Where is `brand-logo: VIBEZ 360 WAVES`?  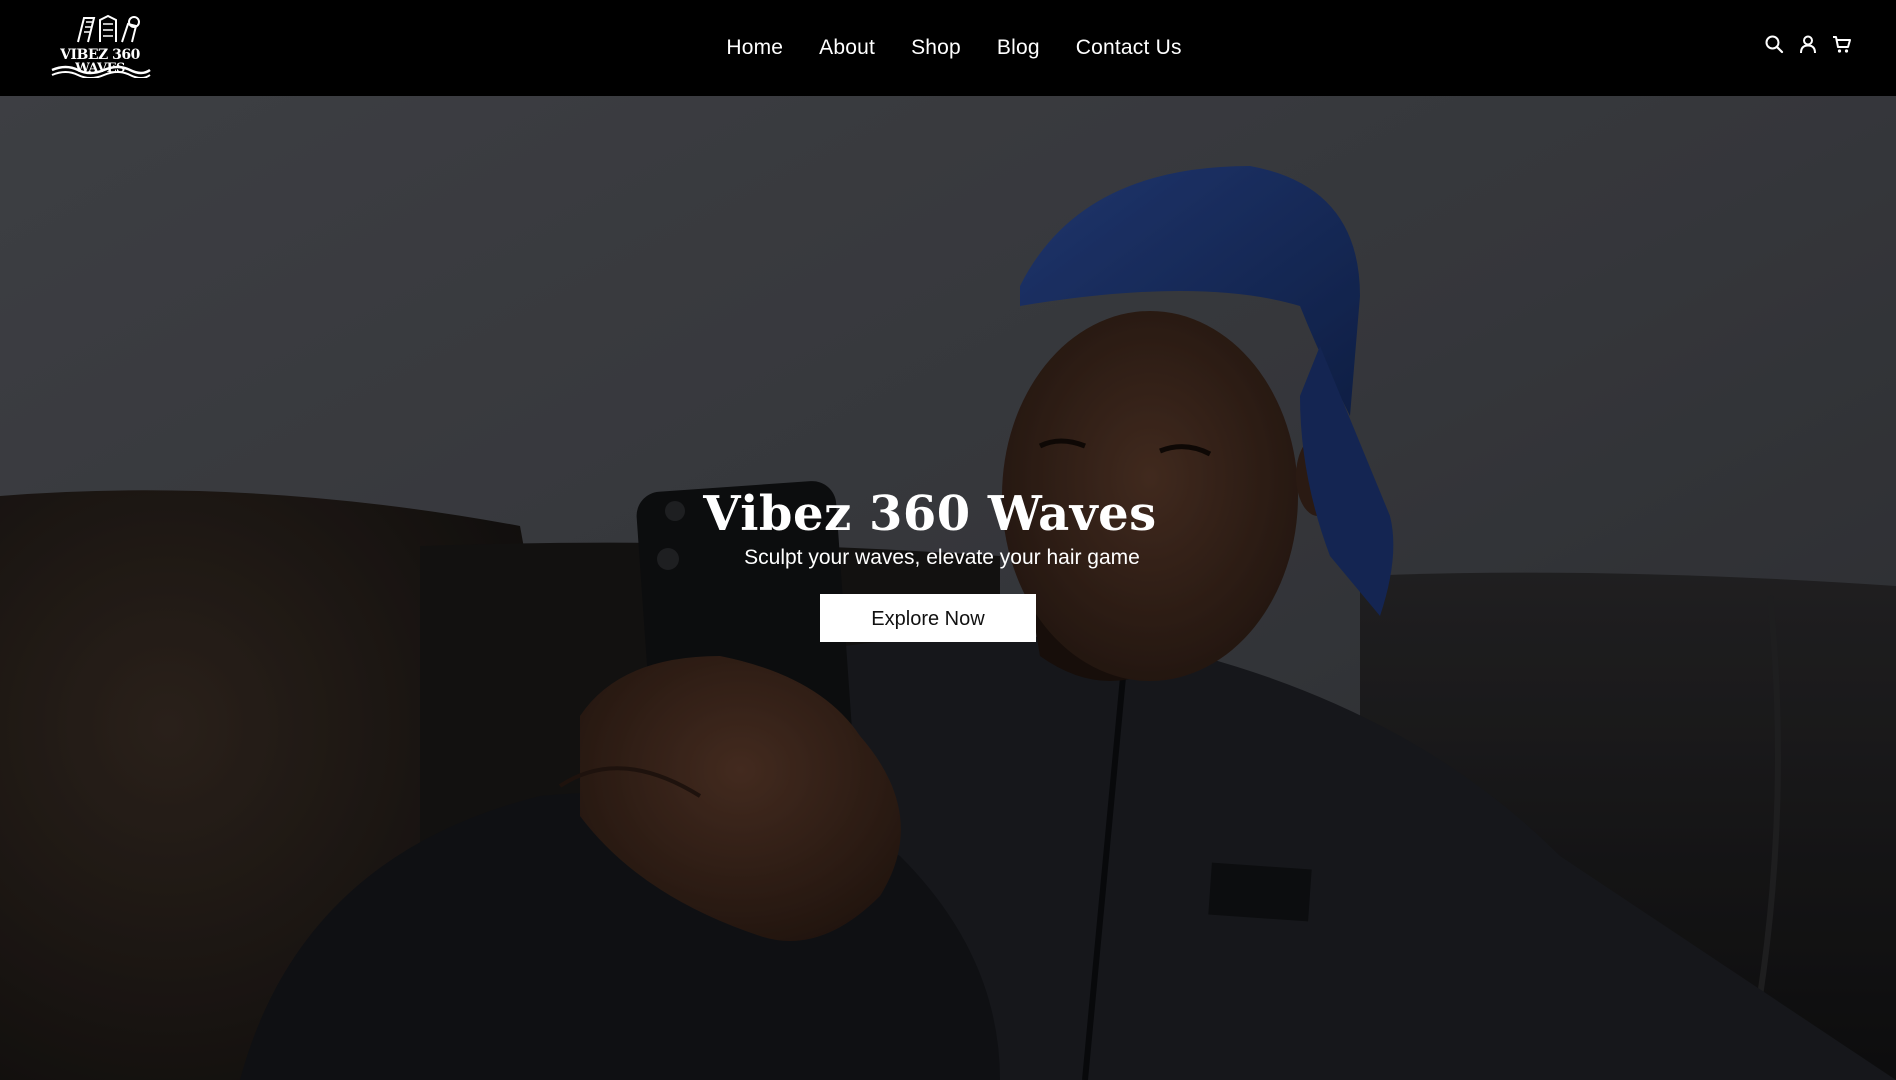 brand-logo: VIBEZ 360 WAVES is located at coordinates (100, 45).